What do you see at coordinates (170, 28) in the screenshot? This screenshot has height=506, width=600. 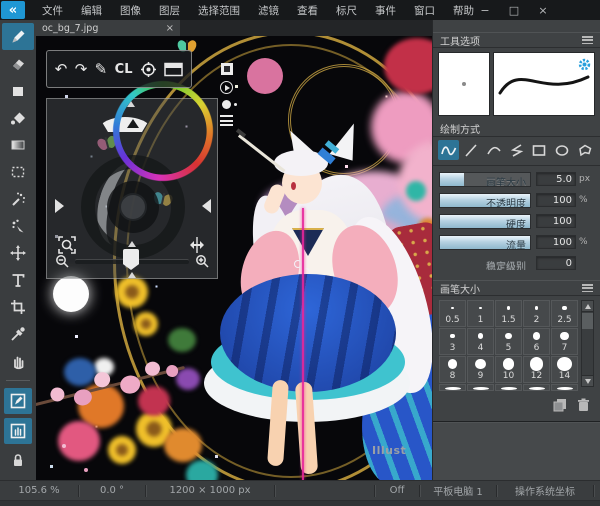 I see `tab-close-icon: ×` at bounding box center [170, 28].